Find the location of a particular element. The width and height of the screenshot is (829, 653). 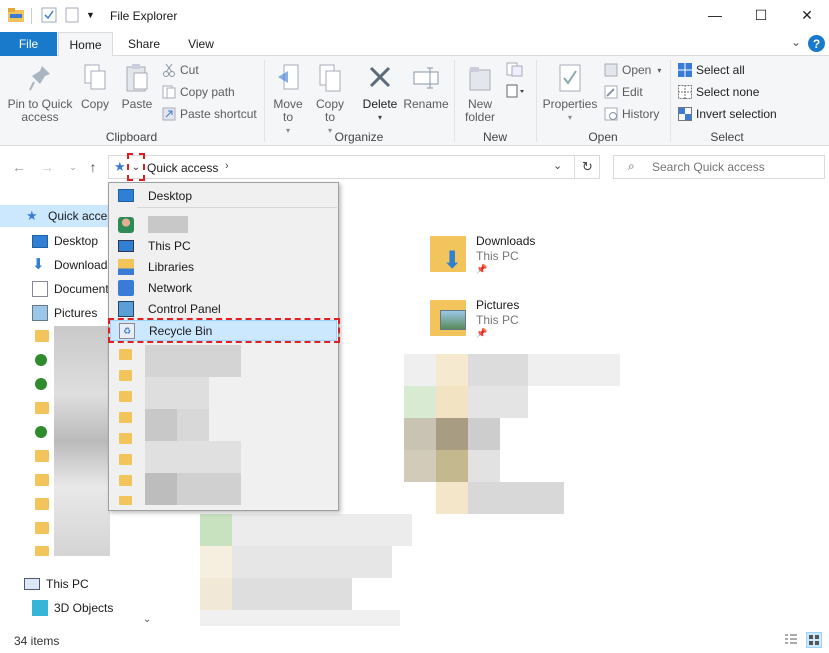

cut-label: Cut is located at coordinates (189, 70).